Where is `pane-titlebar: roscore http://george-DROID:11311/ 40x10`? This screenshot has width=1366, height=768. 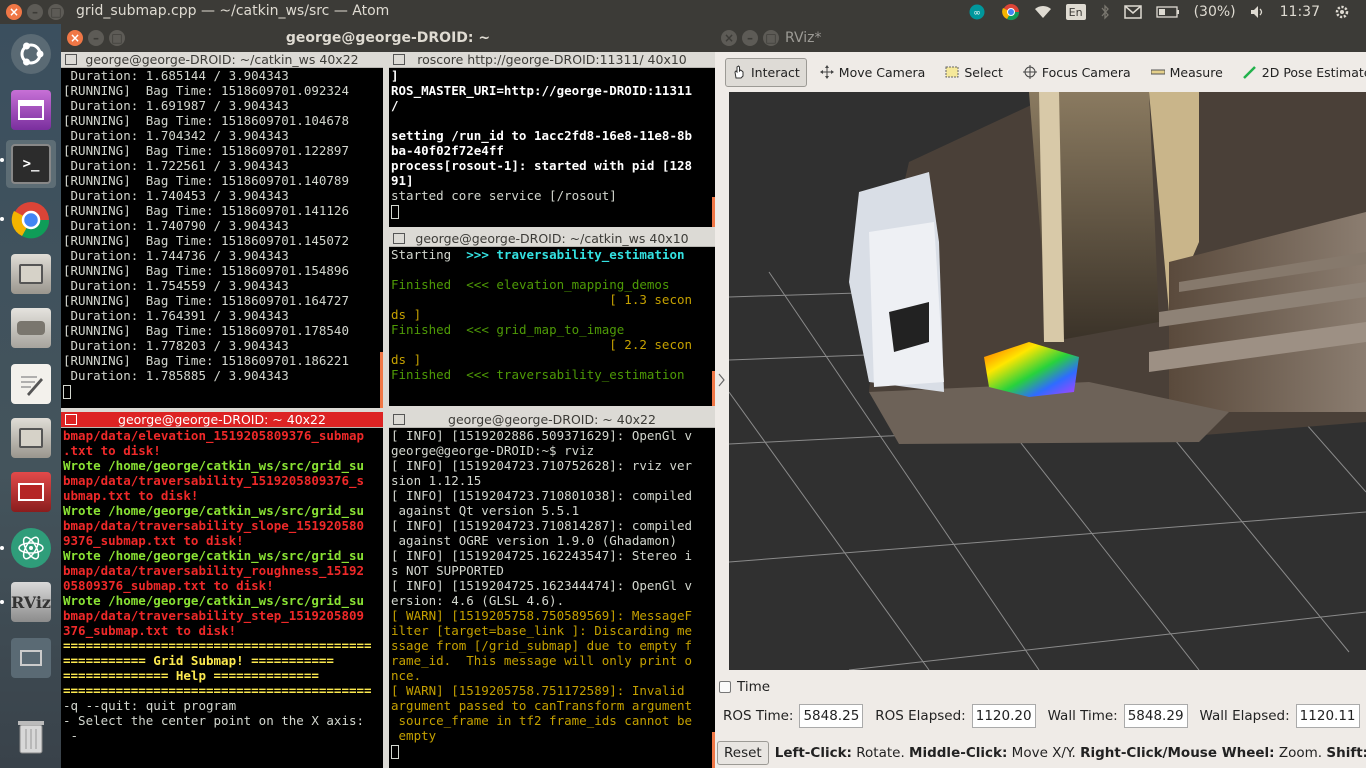
pane-titlebar: roscore http://george-DROID:11311/ 40x10 is located at coordinates (552, 60).